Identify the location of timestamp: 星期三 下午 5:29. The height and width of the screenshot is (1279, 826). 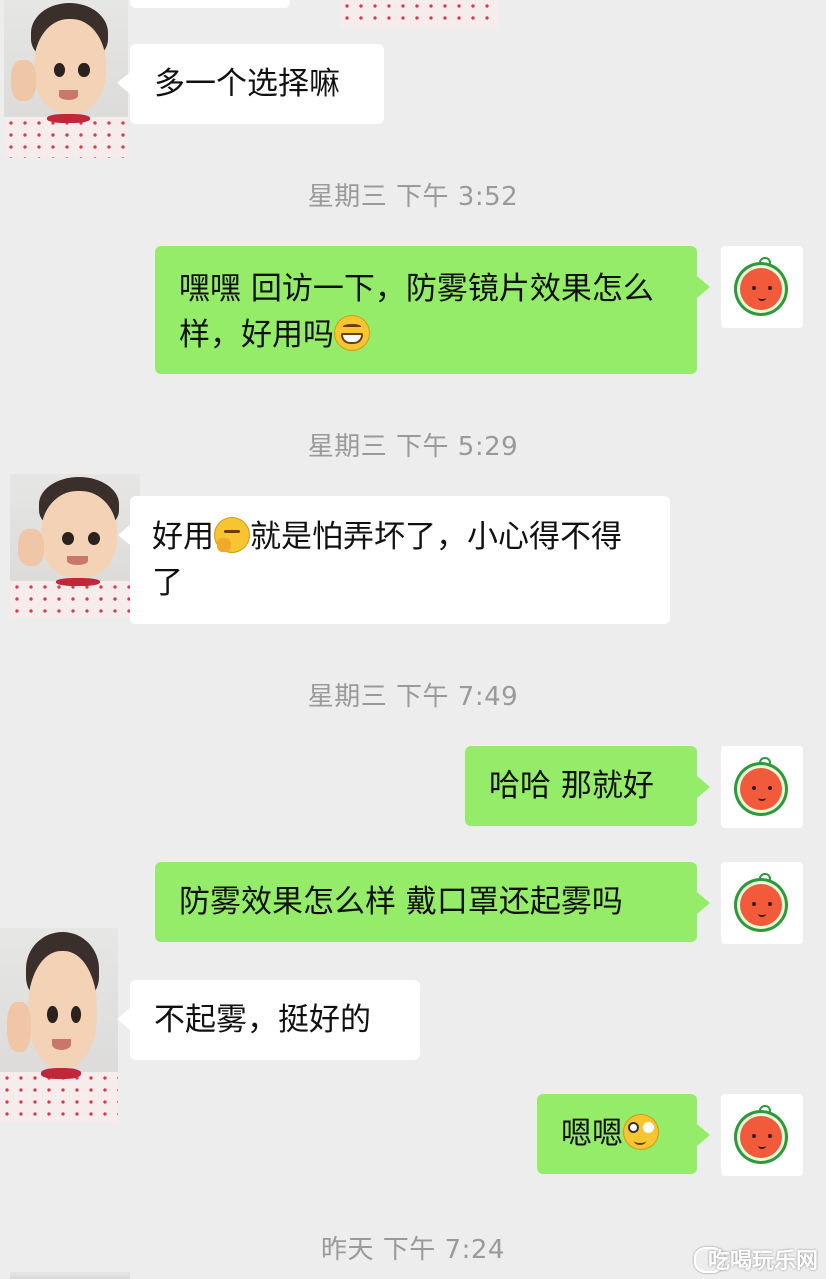
(413, 447).